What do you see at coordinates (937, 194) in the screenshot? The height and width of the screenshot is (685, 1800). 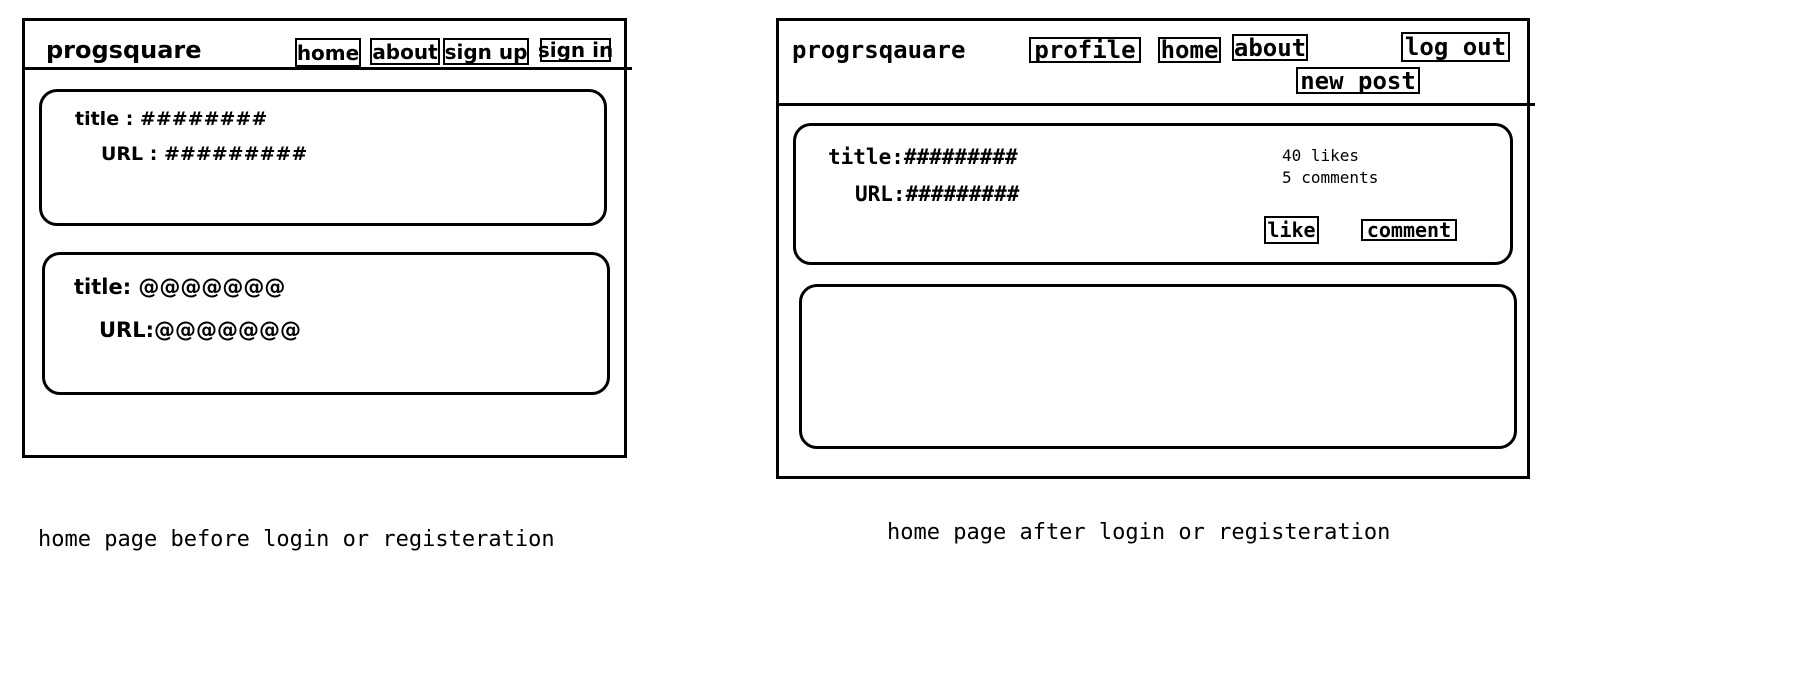 I see `post-url: URL:#########` at bounding box center [937, 194].